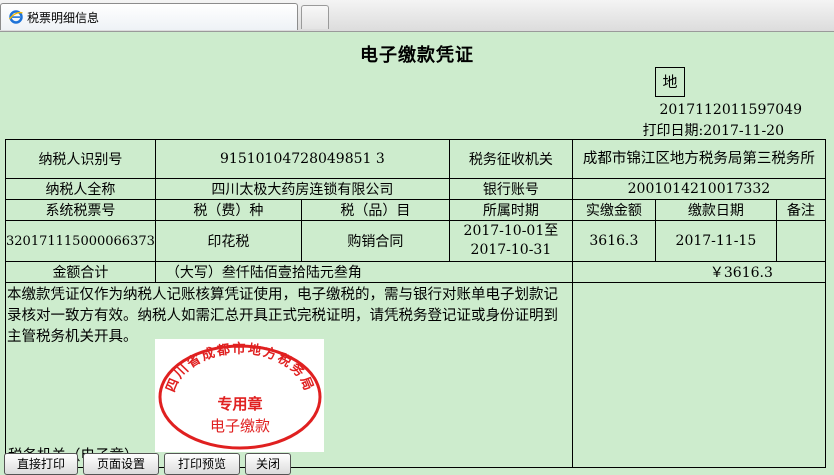 This screenshot has width=834, height=475. I want to click on total-words-text: （大写）叁仟陆佰壹拾陆元叁角, so click(263, 273).